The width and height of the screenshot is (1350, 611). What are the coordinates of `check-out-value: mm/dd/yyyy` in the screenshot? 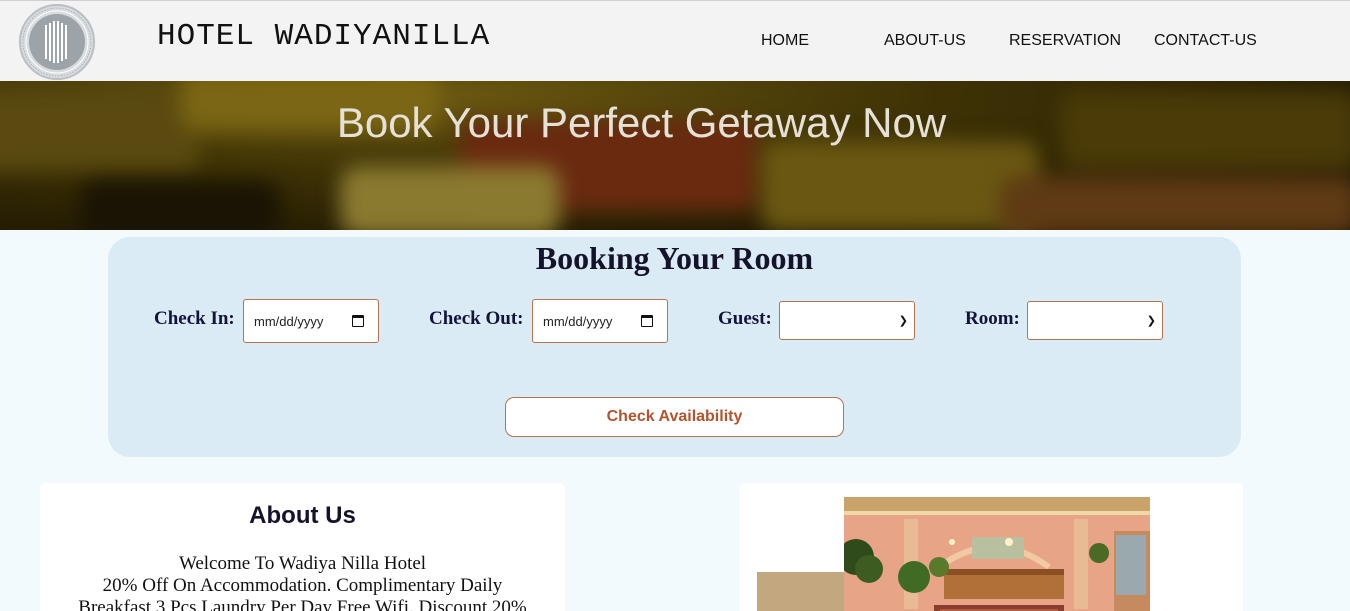 It's located at (578, 321).